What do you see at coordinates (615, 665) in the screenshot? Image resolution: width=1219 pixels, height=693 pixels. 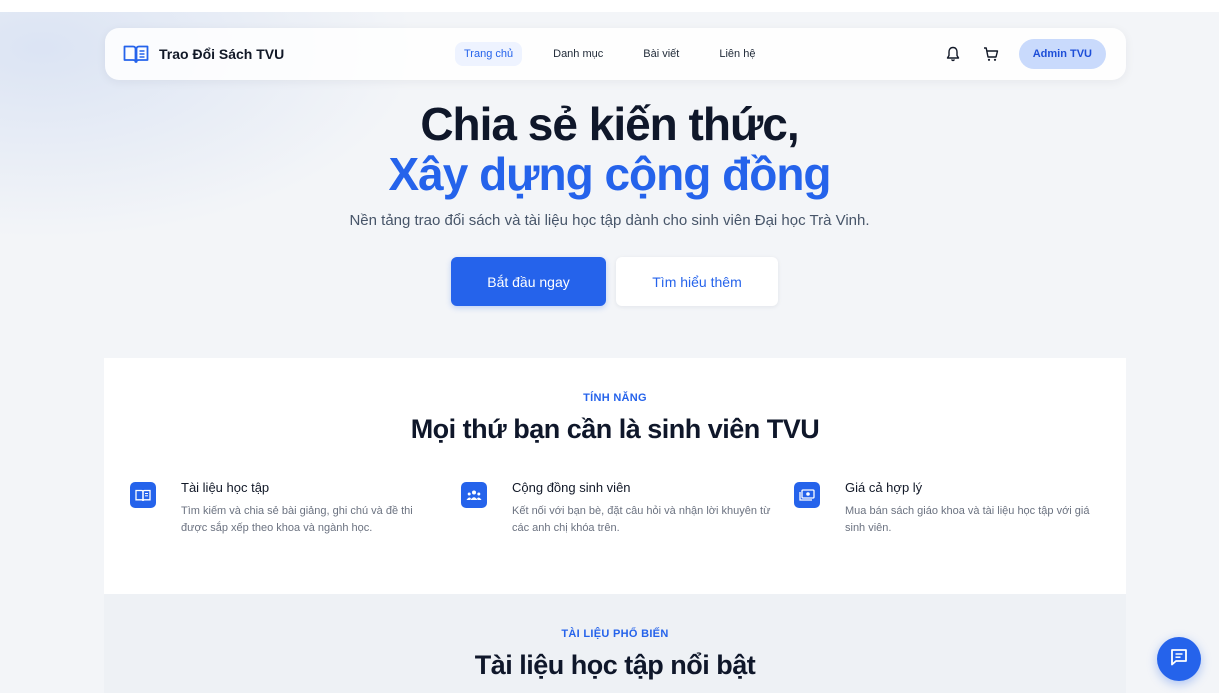 I see `popular-title: Tài liệu học tập nổi bật` at bounding box center [615, 665].